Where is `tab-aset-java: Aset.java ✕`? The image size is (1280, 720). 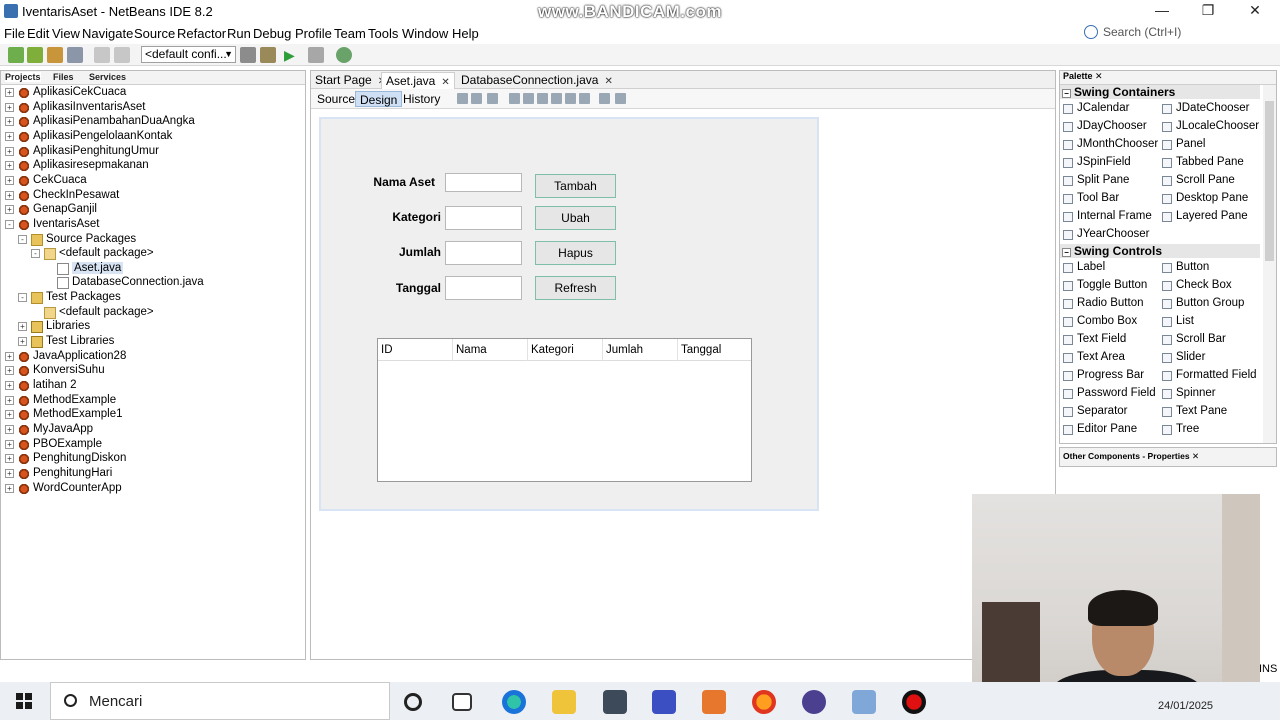
tab-aset-java: Aset.java ✕ is located at coordinates (418, 80).